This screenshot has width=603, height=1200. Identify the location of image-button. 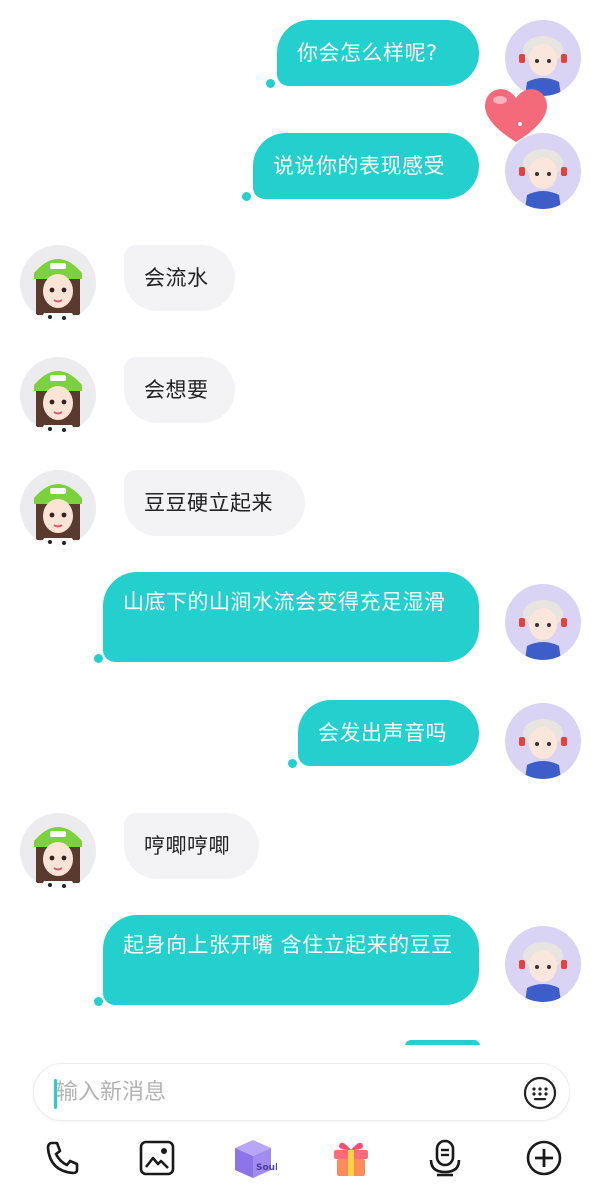
(157, 1158).